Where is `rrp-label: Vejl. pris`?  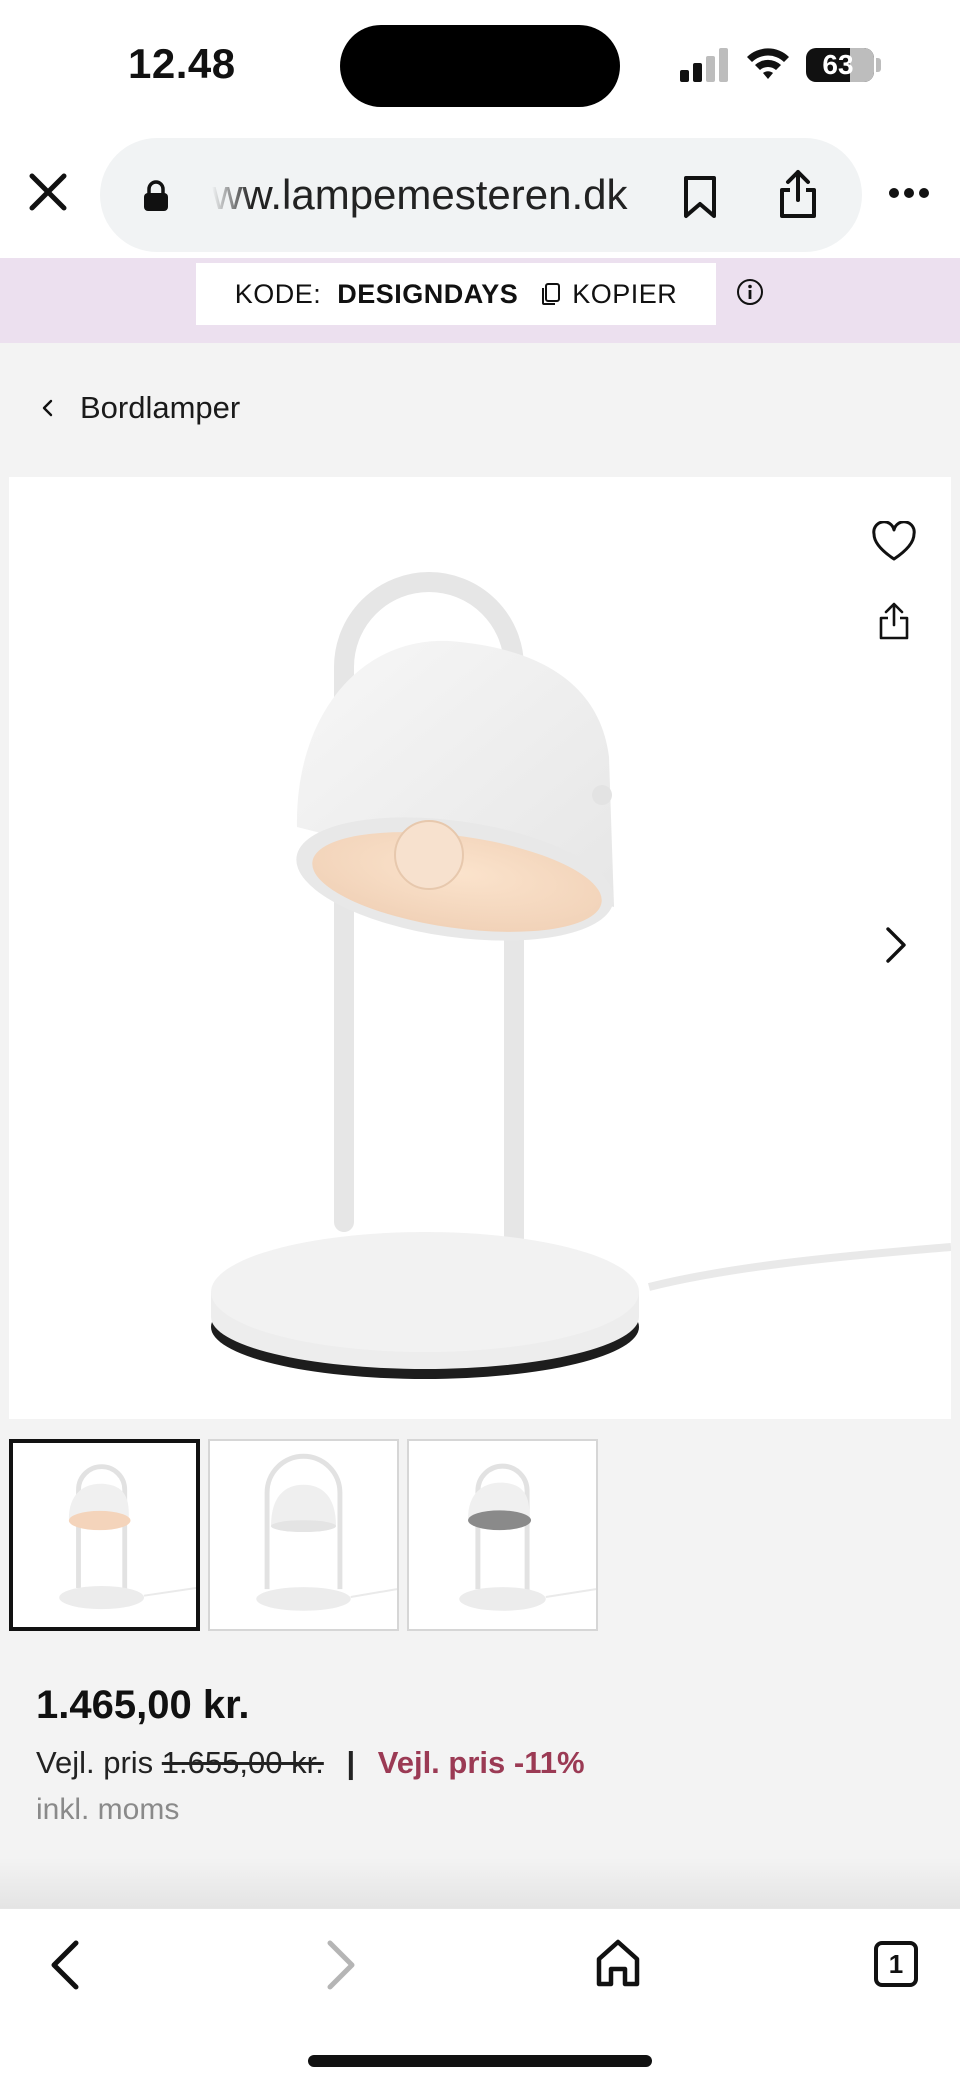 rrp-label: Vejl. pris is located at coordinates (95, 1762).